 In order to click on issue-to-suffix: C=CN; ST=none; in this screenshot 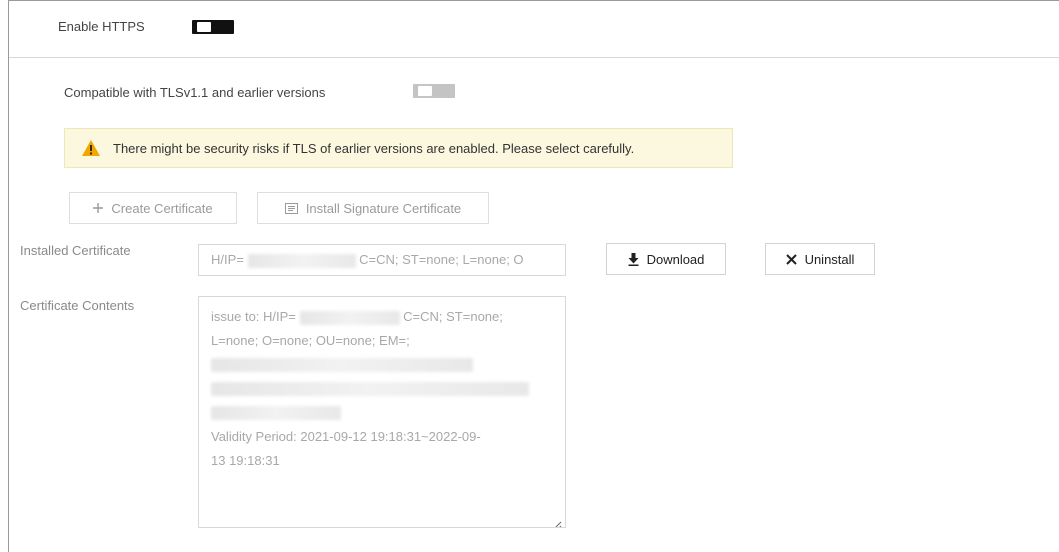, I will do `click(453, 316)`.